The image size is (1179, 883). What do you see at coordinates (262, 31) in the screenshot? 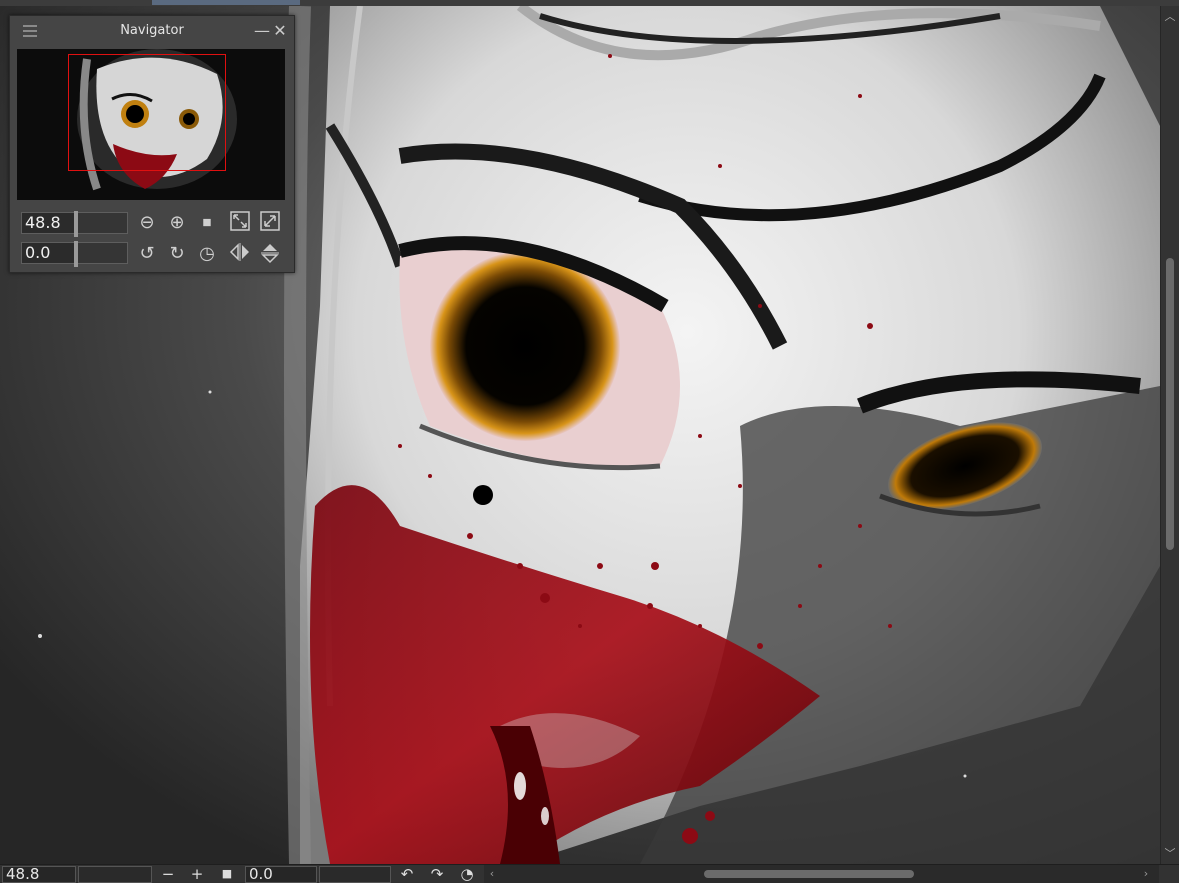
I see `minimize-icon: —` at bounding box center [262, 31].